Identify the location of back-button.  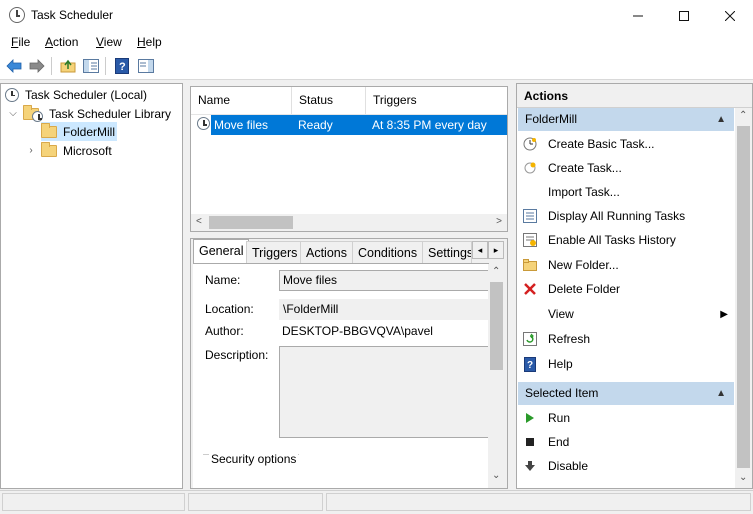
(14, 66).